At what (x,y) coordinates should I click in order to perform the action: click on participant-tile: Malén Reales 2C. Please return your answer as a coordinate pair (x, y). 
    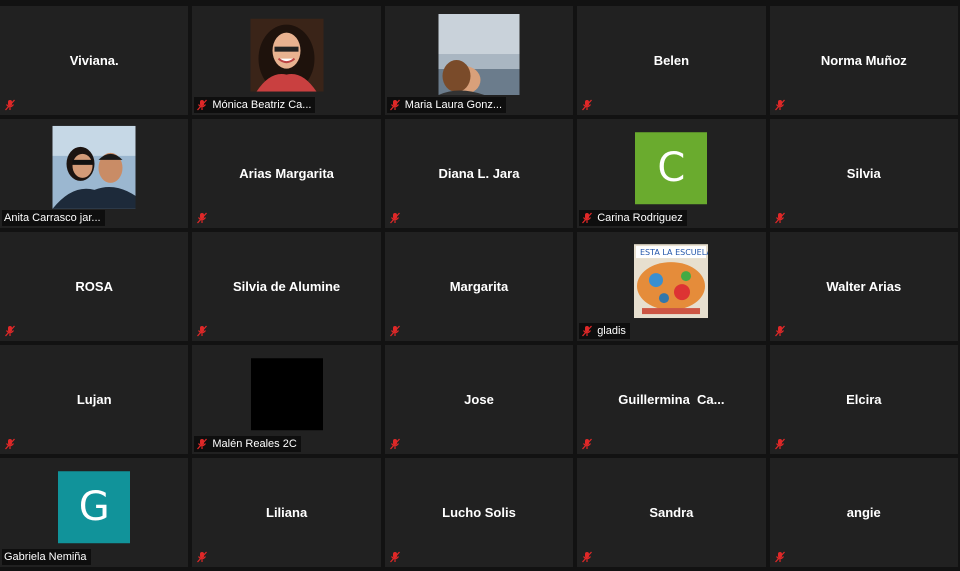
    Looking at the image, I should click on (286, 399).